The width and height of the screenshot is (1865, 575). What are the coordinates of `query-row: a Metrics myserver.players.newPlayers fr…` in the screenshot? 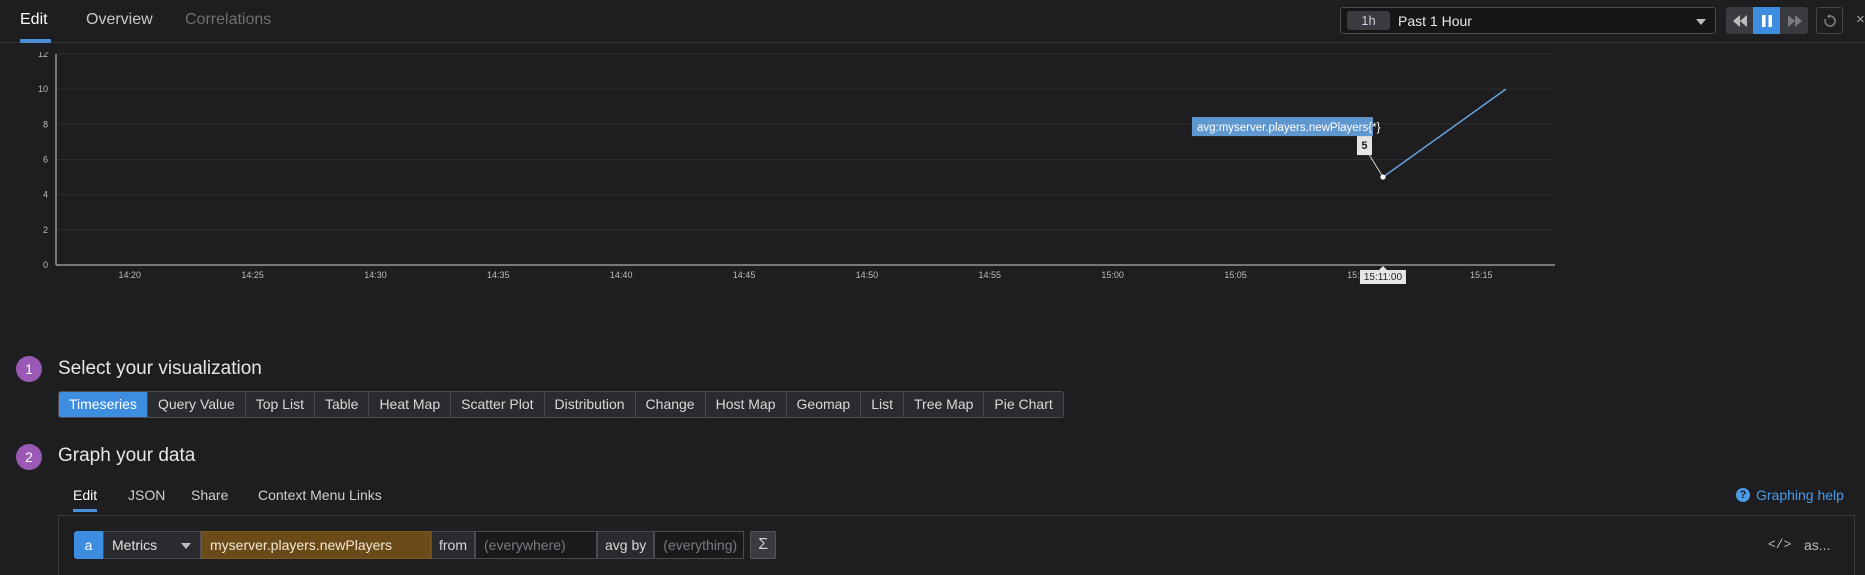 It's located at (425, 545).